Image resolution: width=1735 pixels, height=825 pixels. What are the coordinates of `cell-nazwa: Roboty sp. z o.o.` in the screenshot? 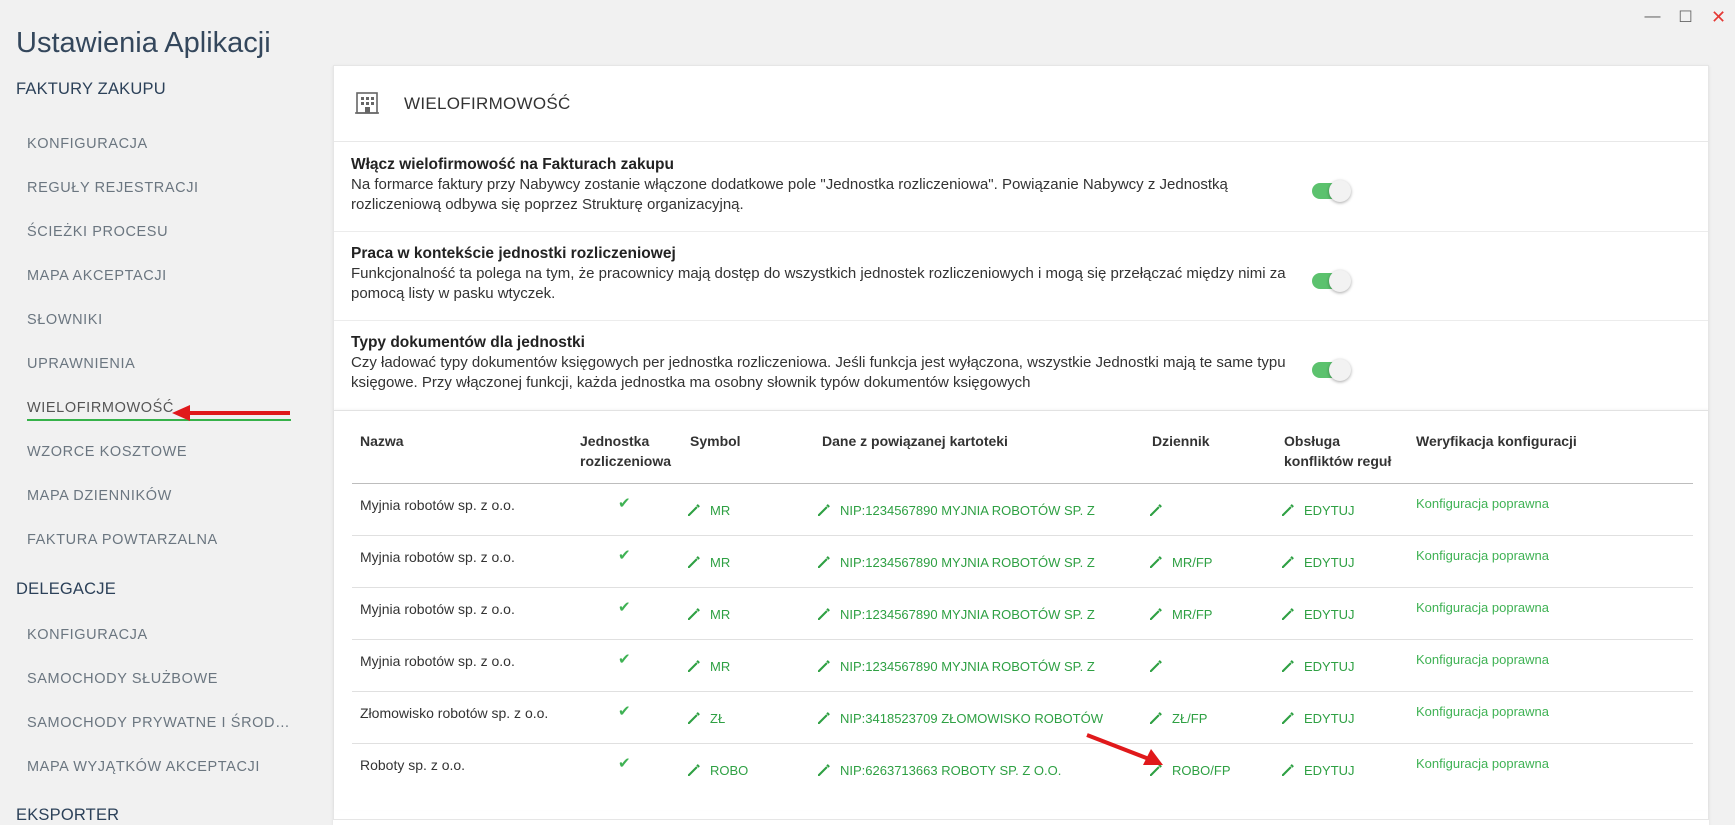 It's located at (413, 765).